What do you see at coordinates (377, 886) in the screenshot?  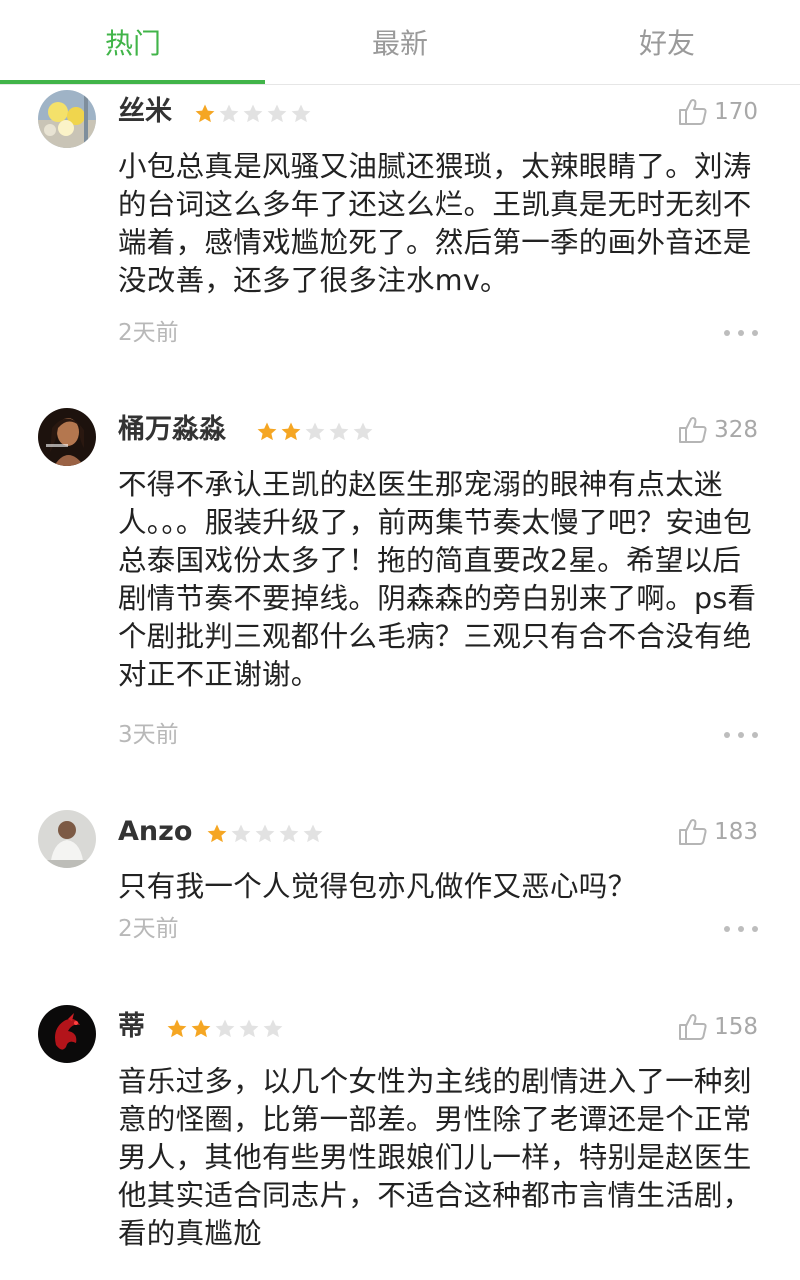 I see `comment-text: 只有我一个人觉得包亦凡做作又恶心吗？` at bounding box center [377, 886].